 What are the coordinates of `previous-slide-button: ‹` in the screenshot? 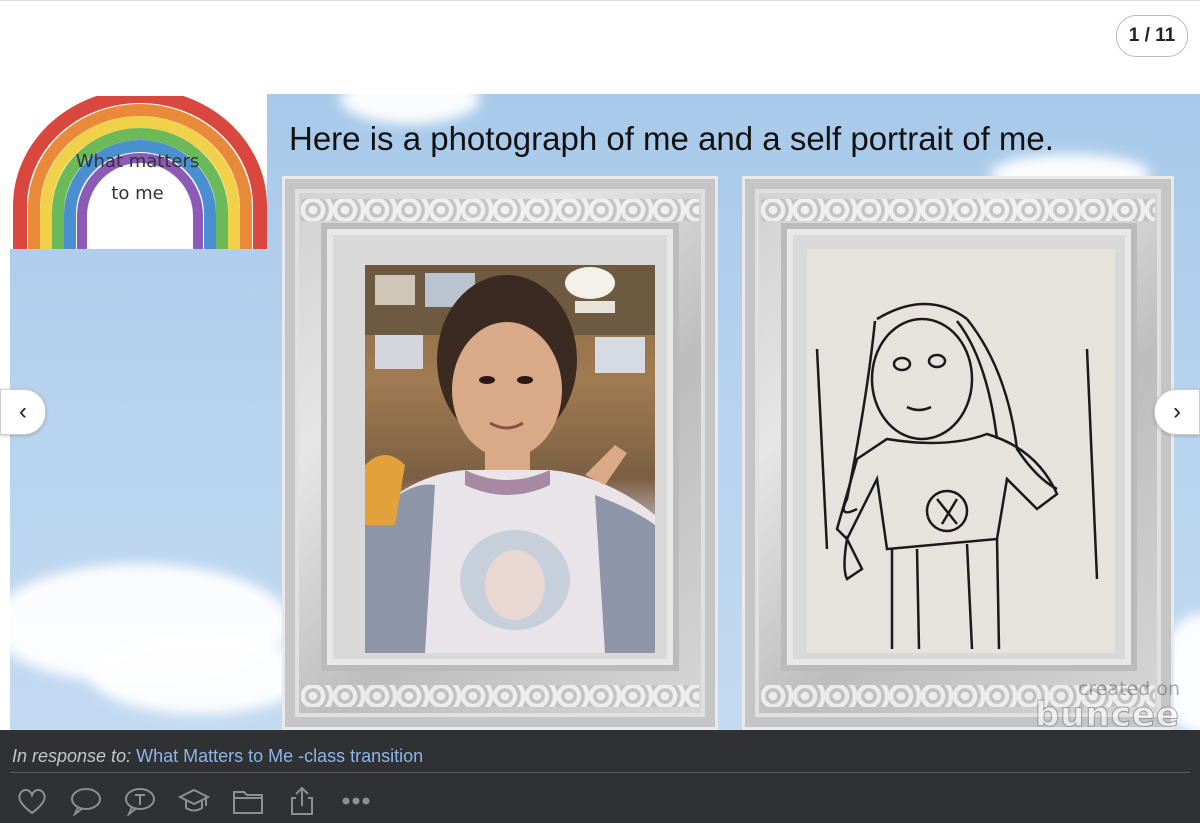 It's located at (23, 412).